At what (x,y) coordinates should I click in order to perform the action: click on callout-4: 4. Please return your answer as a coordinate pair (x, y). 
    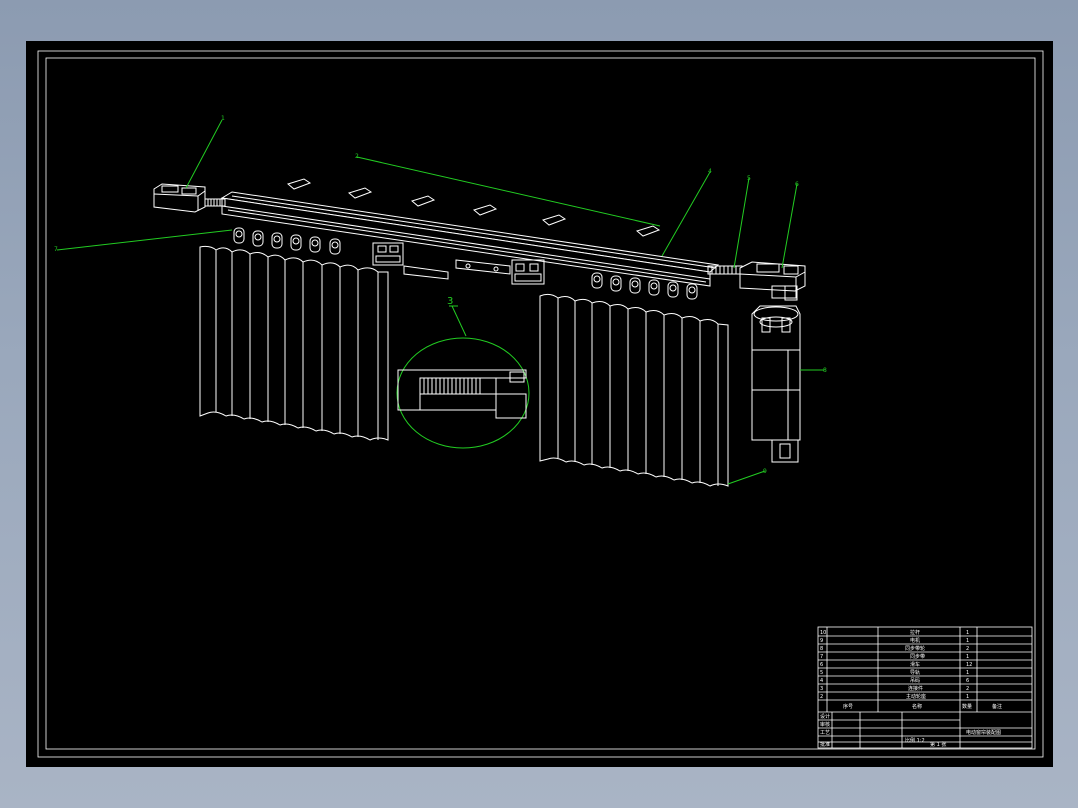
    Looking at the image, I should click on (710, 171).